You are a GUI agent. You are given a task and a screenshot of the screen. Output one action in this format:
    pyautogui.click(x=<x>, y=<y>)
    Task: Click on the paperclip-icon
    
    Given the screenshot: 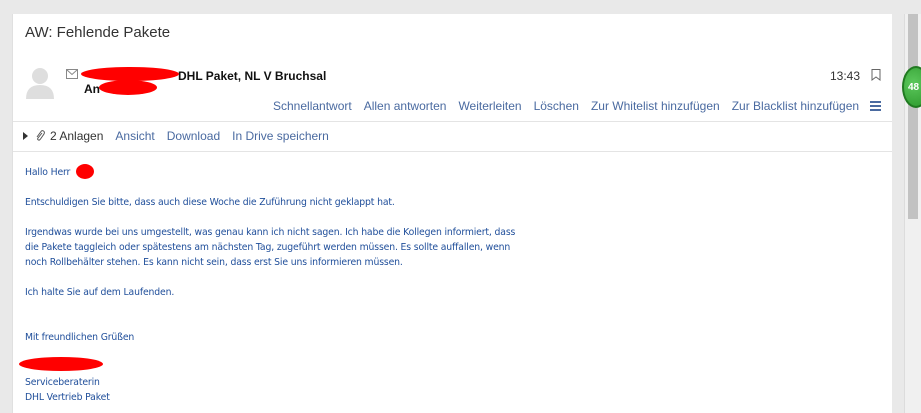 What is the action you would take?
    pyautogui.click(x=40, y=135)
    